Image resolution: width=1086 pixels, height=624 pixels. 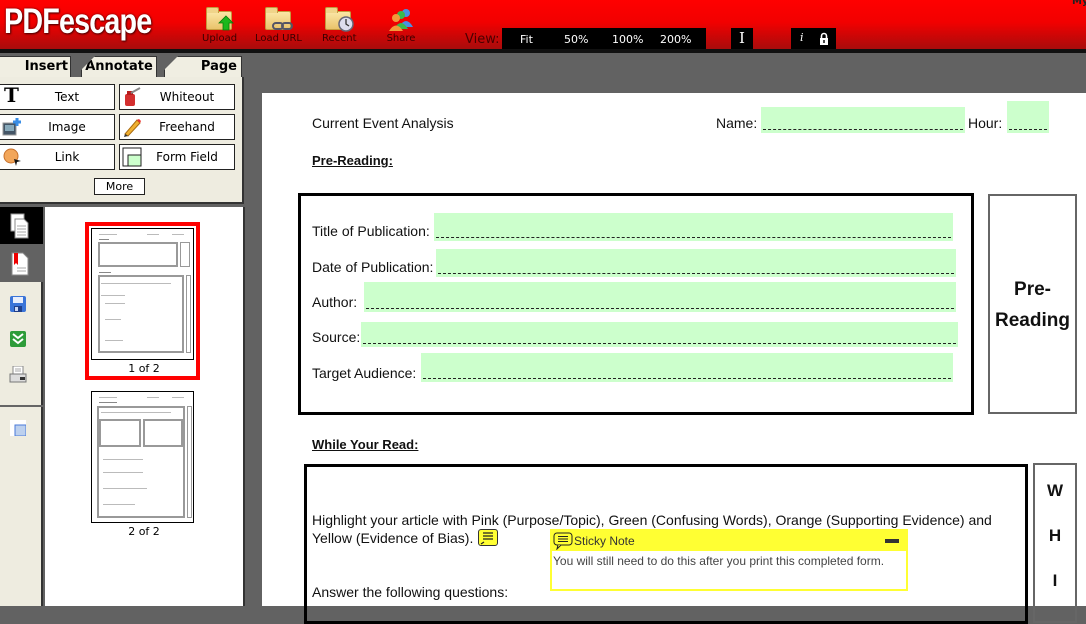 I want to click on sticky-note-icon, so click(x=563, y=541).